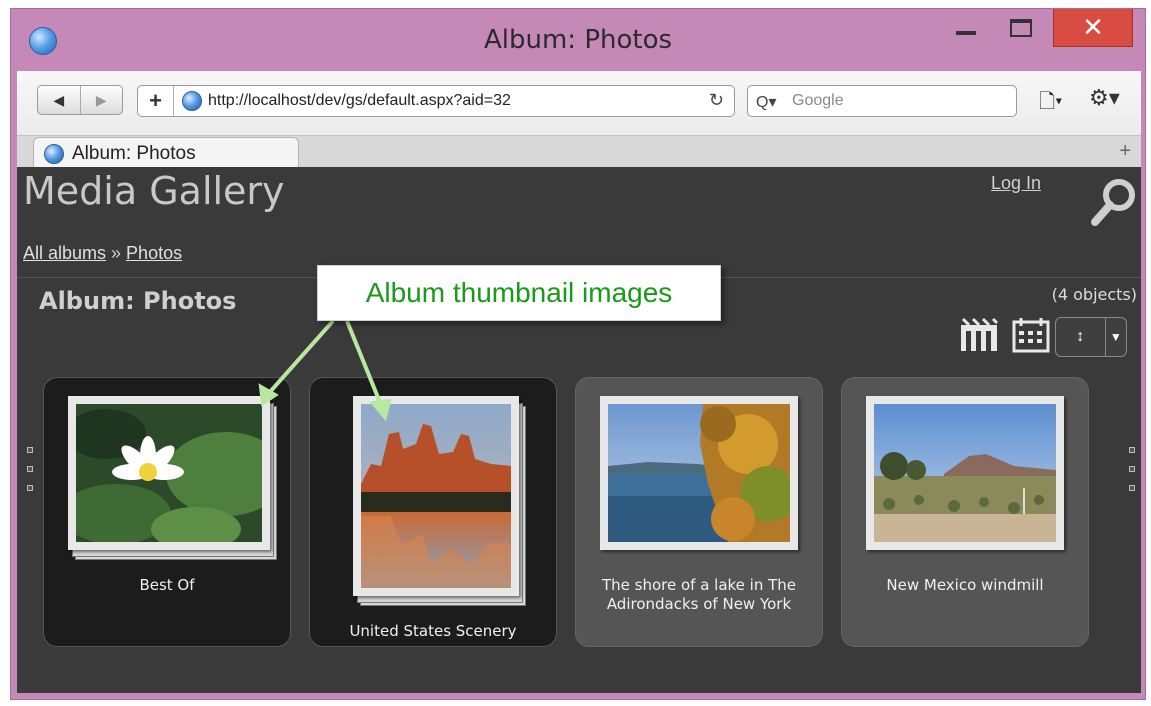 This screenshot has width=1151, height=706. Describe the element at coordinates (716, 100) in the screenshot. I see `reload-icon: ↻` at that location.